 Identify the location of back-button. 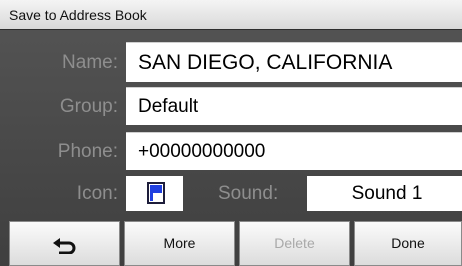
(64, 243).